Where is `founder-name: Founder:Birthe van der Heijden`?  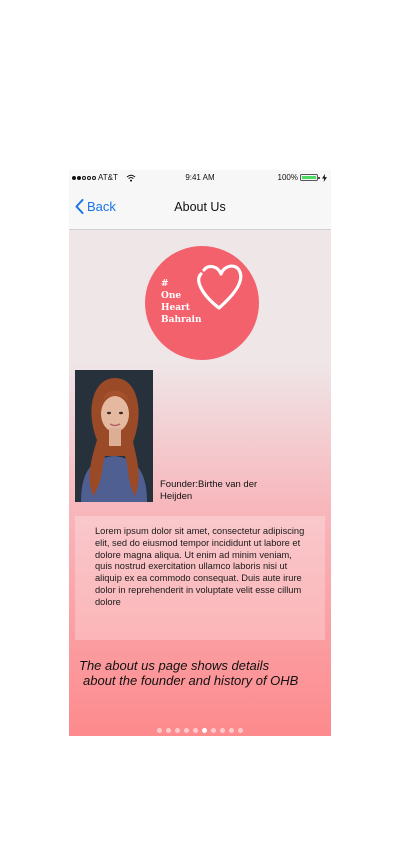 founder-name: Founder:Birthe van der Heijden is located at coordinates (209, 490).